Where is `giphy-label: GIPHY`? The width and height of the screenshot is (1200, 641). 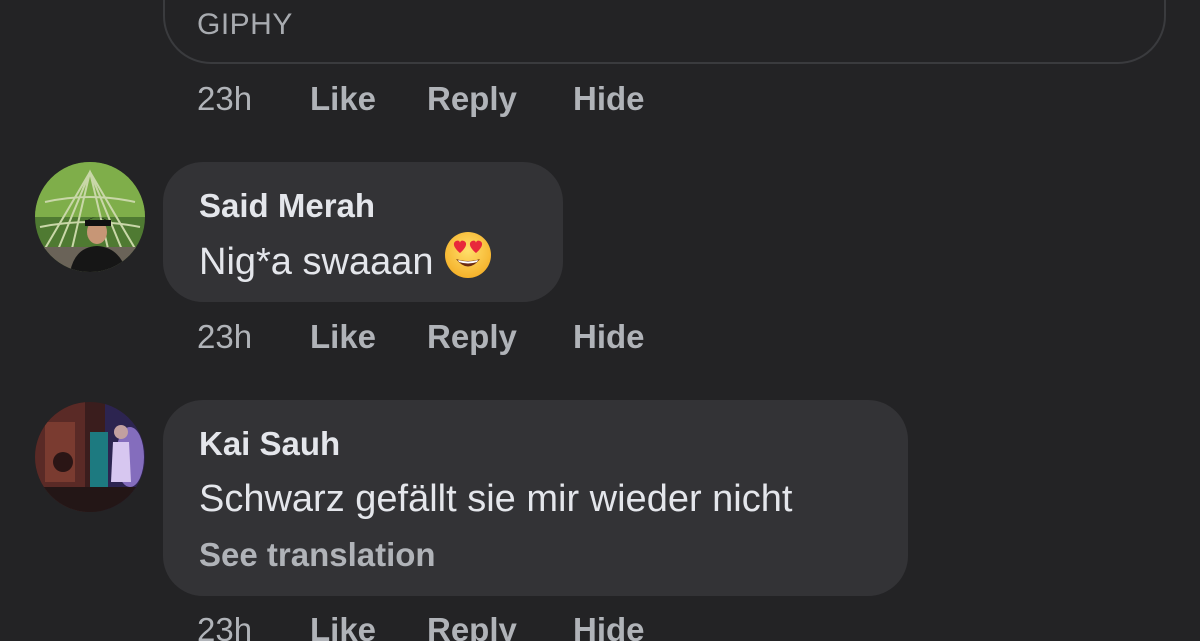
giphy-label: GIPHY is located at coordinates (245, 24).